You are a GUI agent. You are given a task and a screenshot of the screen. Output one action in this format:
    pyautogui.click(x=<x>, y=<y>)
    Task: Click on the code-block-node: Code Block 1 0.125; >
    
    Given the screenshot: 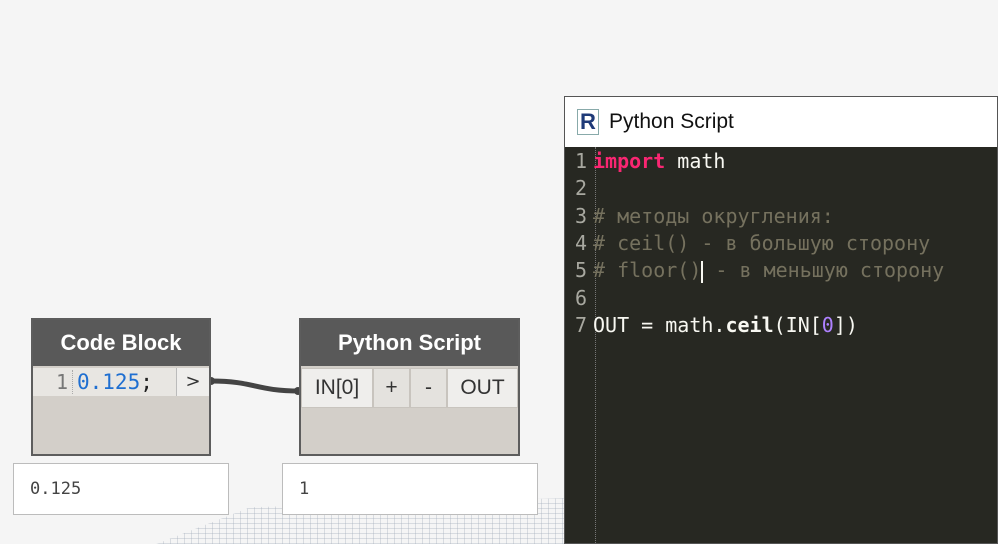 What is the action you would take?
    pyautogui.click(x=121, y=387)
    